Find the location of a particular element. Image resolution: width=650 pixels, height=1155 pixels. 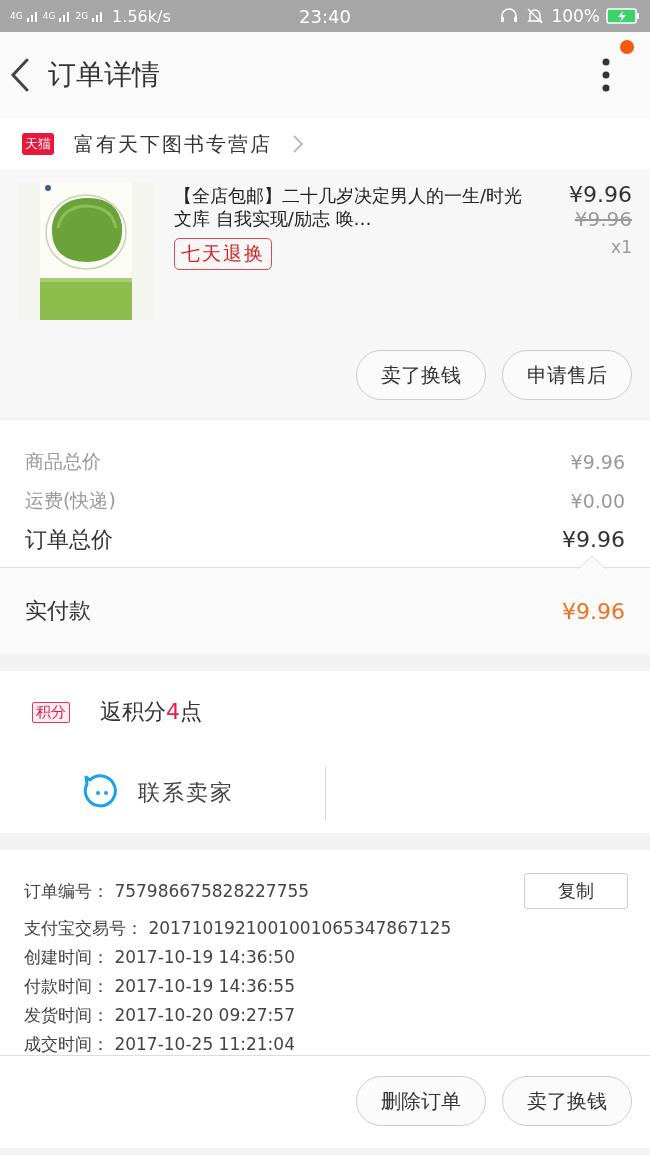

summary-label: 商品总价 is located at coordinates (63, 461).